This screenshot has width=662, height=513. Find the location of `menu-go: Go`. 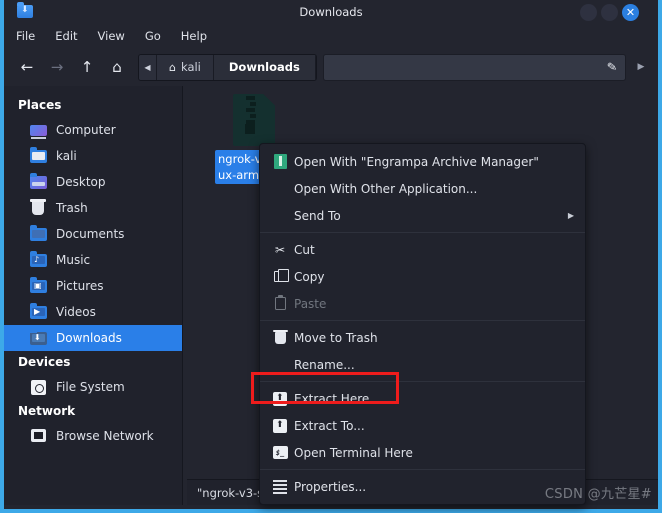

menu-go: Go is located at coordinates (153, 36).